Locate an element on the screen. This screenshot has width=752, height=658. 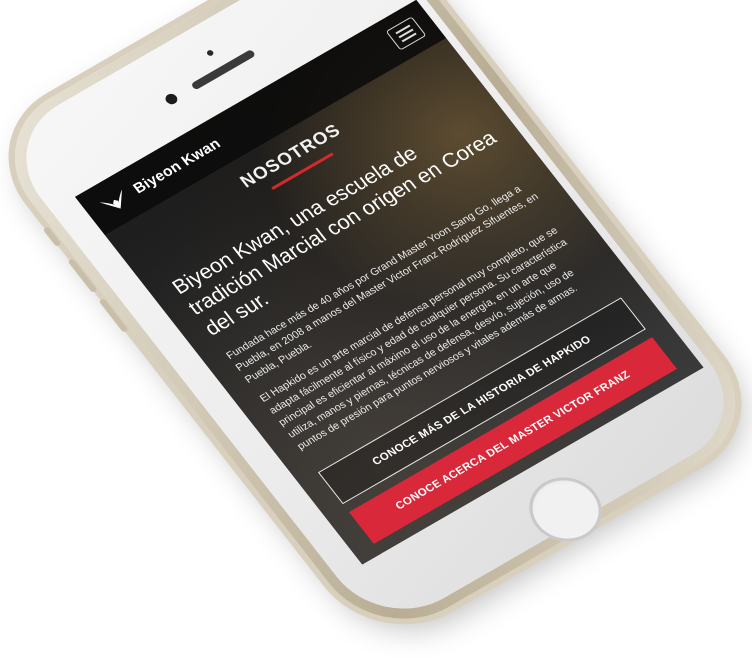
hamburger-menu-icon is located at coordinates (406, 33).